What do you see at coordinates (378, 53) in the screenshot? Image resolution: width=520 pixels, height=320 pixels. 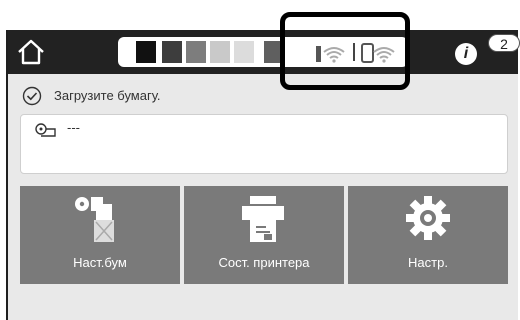 I see `wifi-direct-icon` at bounding box center [378, 53].